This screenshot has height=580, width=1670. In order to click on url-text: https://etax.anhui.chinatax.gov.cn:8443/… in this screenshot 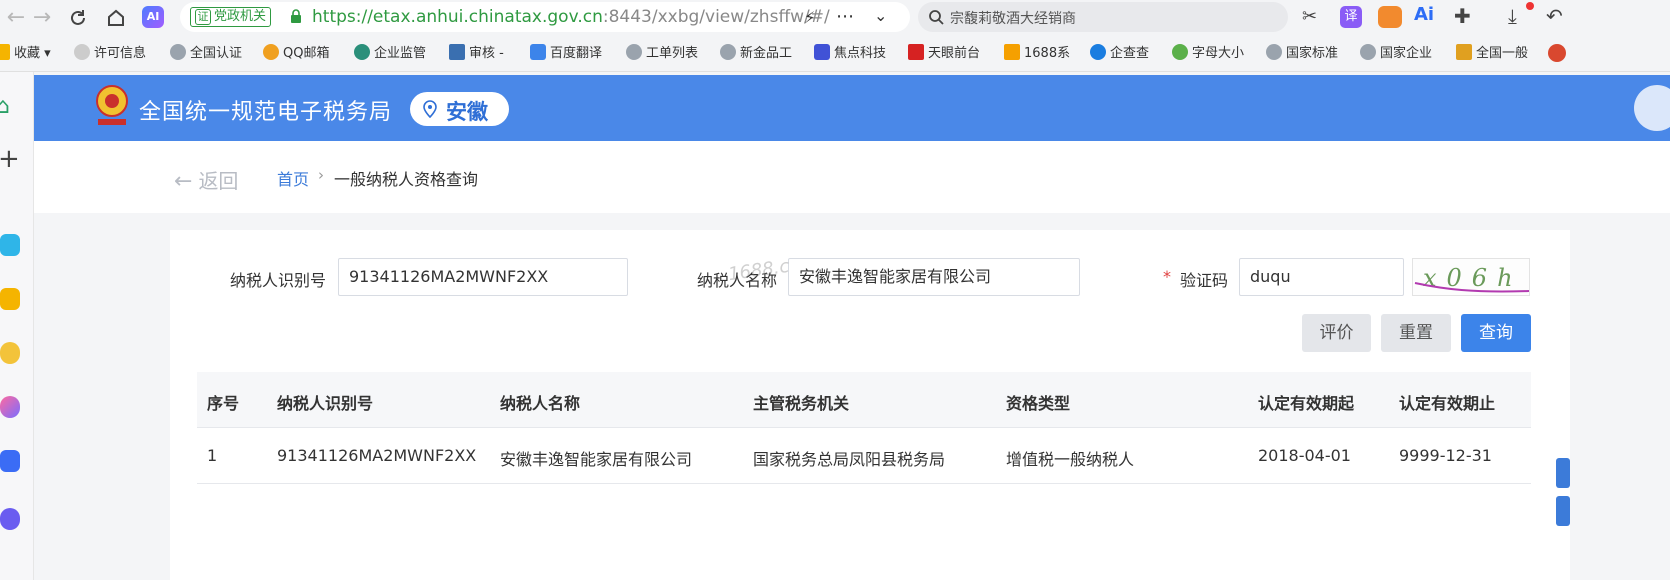, I will do `click(571, 17)`.